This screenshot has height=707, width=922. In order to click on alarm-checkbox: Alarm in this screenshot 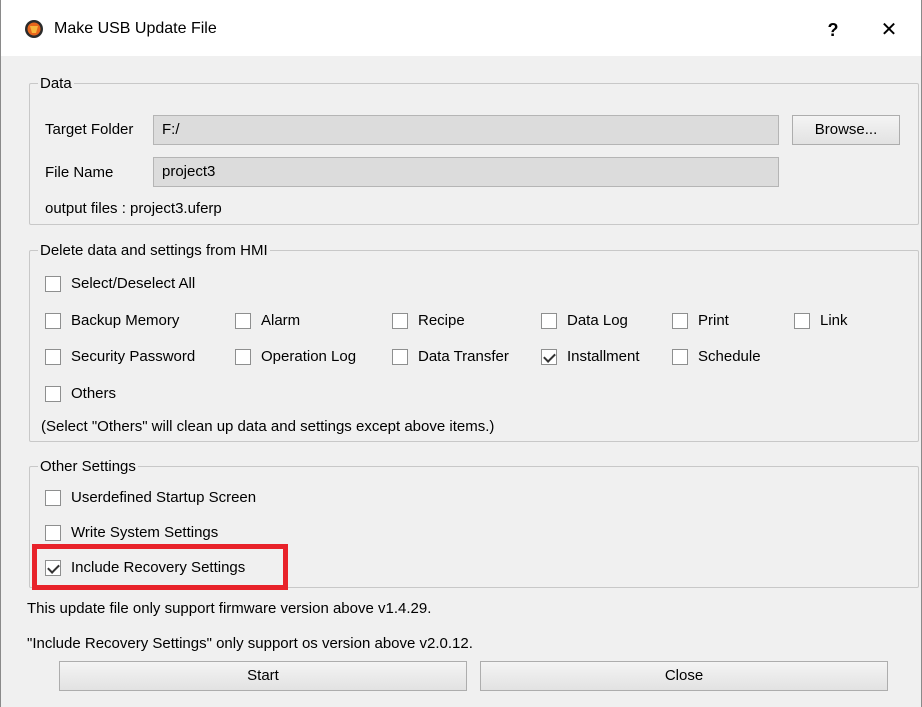, I will do `click(267, 320)`.